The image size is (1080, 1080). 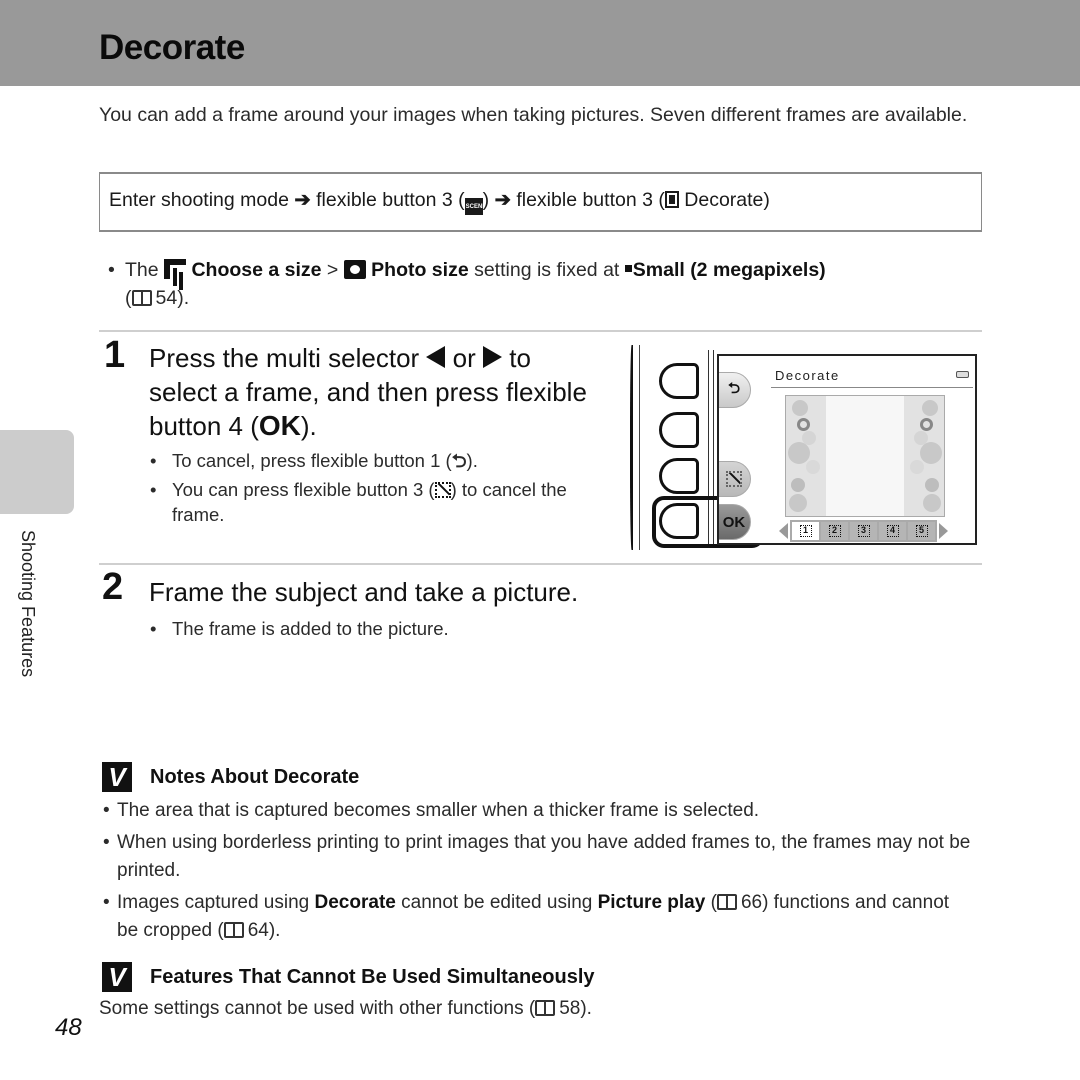 What do you see at coordinates (475, 206) in the screenshot?
I see `scene-icon: SCENE` at bounding box center [475, 206].